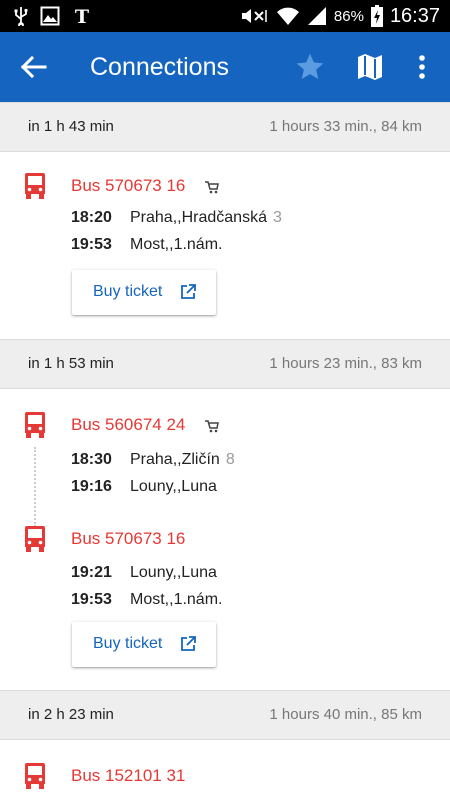 This screenshot has height=800, width=450. Describe the element at coordinates (33, 67) in the screenshot. I see `back-arrow-icon` at that location.